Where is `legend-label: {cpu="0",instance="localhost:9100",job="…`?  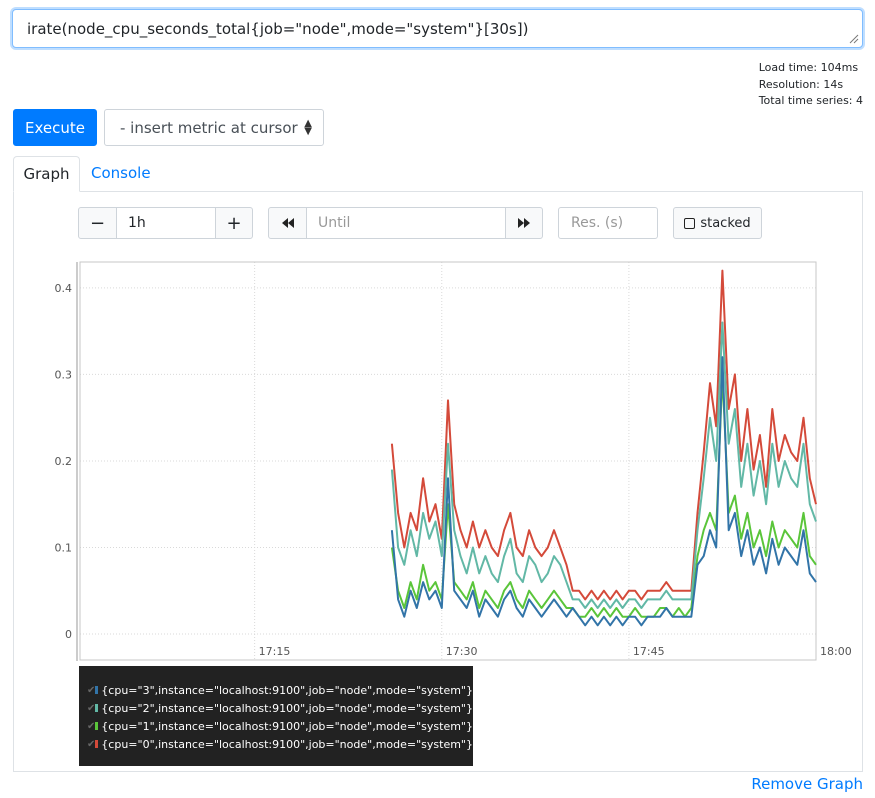
legend-label: {cpu="0",instance="localhost:9100",job="… is located at coordinates (287, 744).